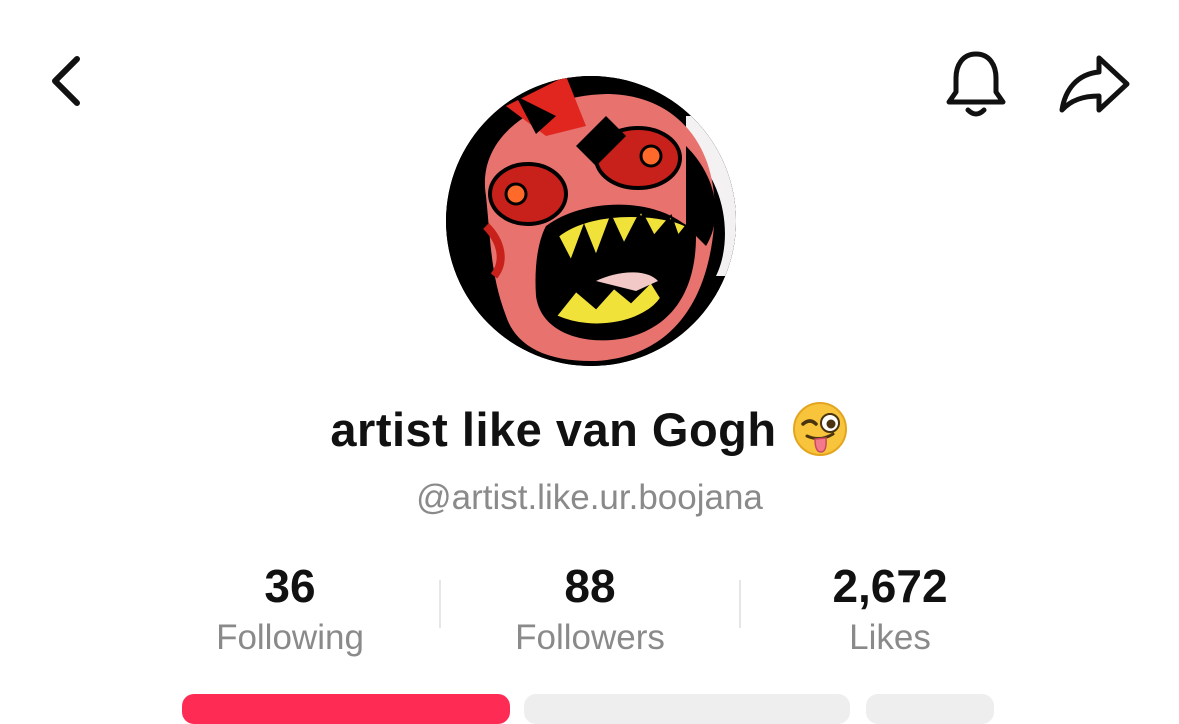 The width and height of the screenshot is (1179, 724). I want to click on stat-followers: 88 Followers, so click(590, 609).